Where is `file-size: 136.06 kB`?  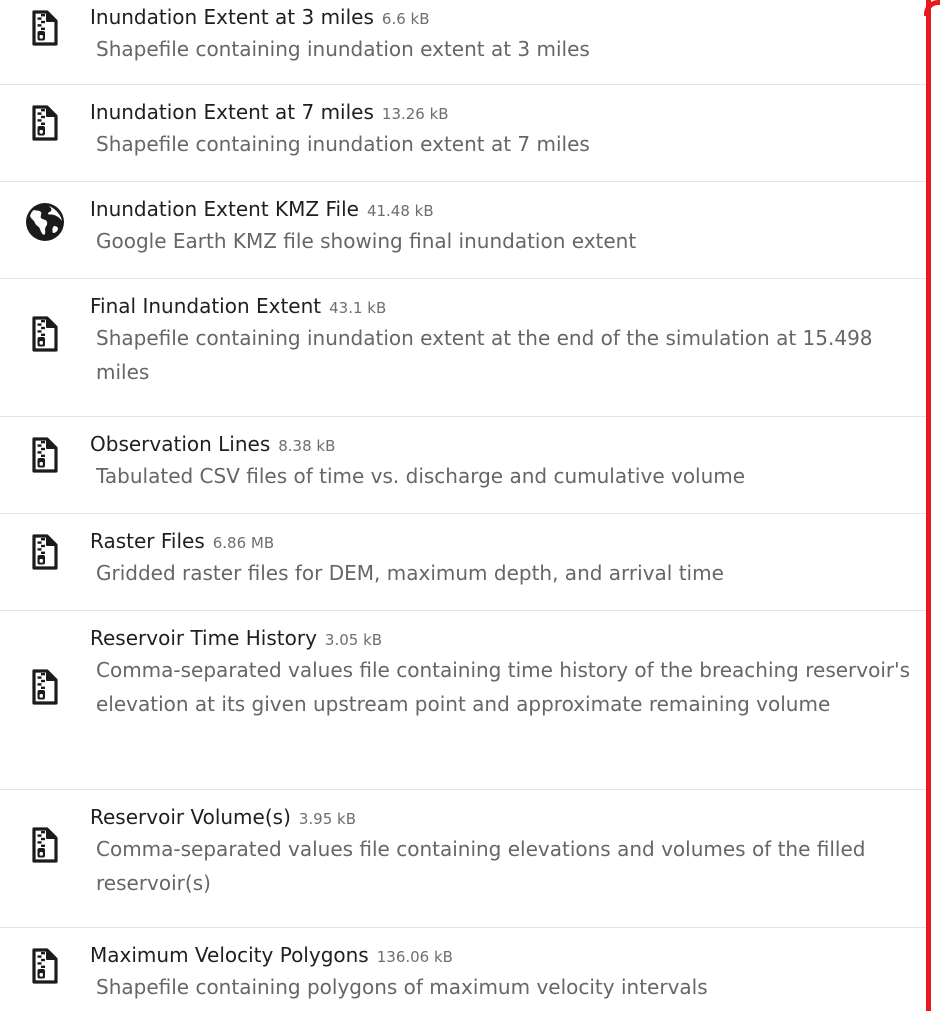
file-size: 136.06 kB is located at coordinates (414, 957).